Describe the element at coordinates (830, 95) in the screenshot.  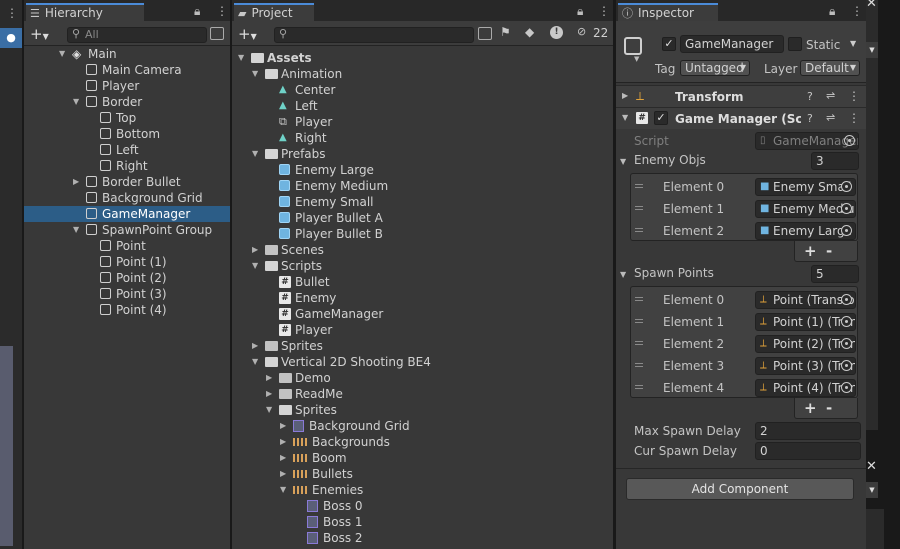
I see `preset-icon: ⇌` at that location.